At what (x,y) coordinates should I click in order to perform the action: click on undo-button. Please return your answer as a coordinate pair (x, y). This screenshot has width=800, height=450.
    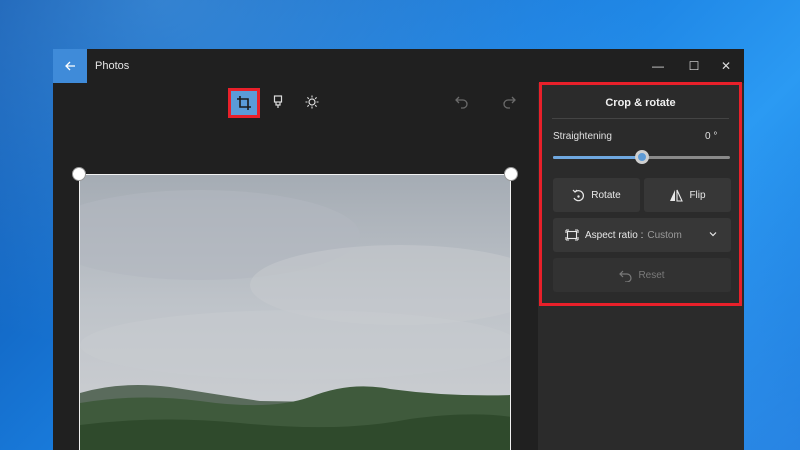
    Looking at the image, I should click on (462, 102).